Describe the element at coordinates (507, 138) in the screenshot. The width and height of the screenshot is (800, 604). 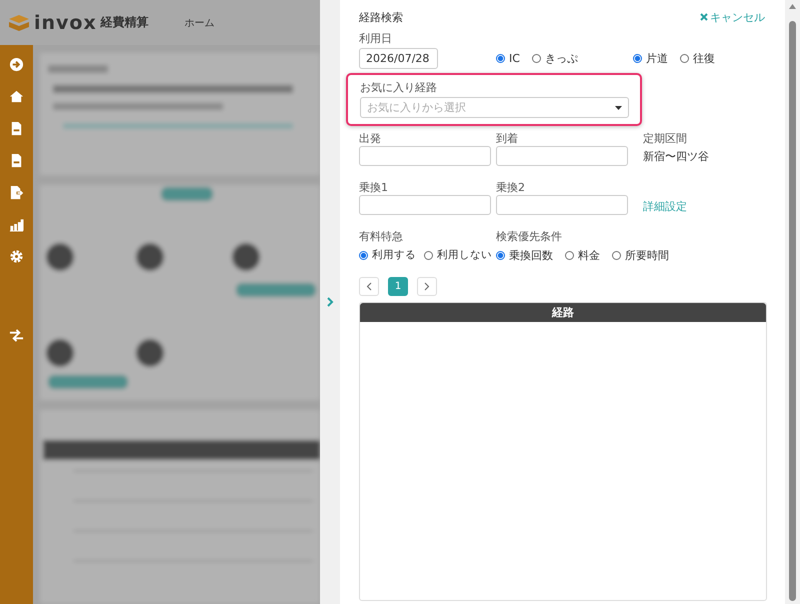
I see `field-label: 到着` at that location.